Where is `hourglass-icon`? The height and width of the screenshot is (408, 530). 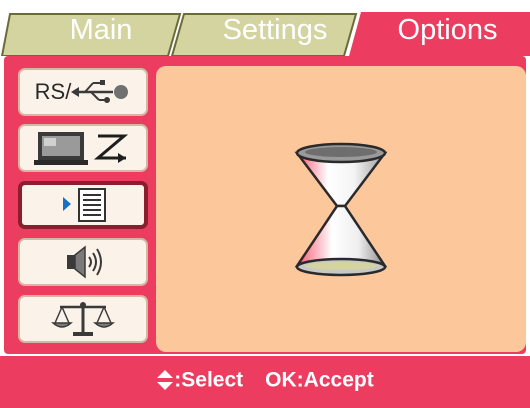 hourglass-icon is located at coordinates (341, 209).